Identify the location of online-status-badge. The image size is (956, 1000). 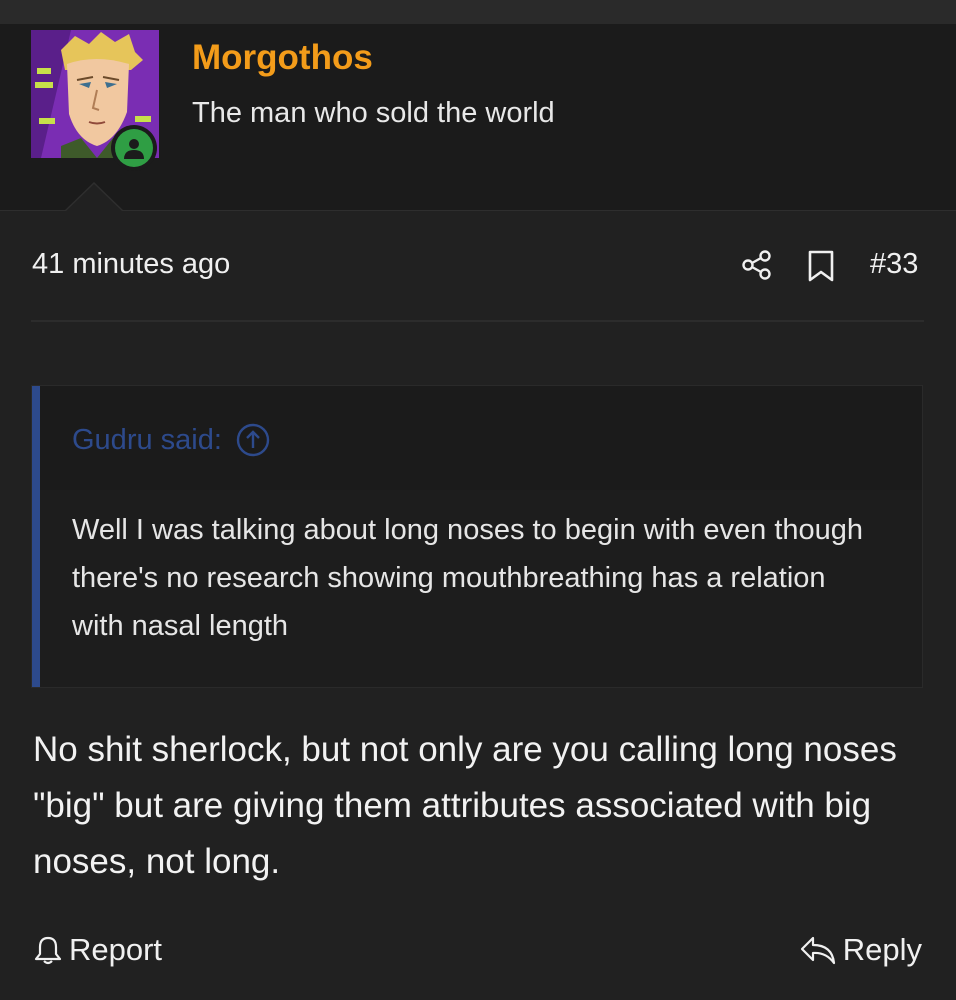
(134, 148).